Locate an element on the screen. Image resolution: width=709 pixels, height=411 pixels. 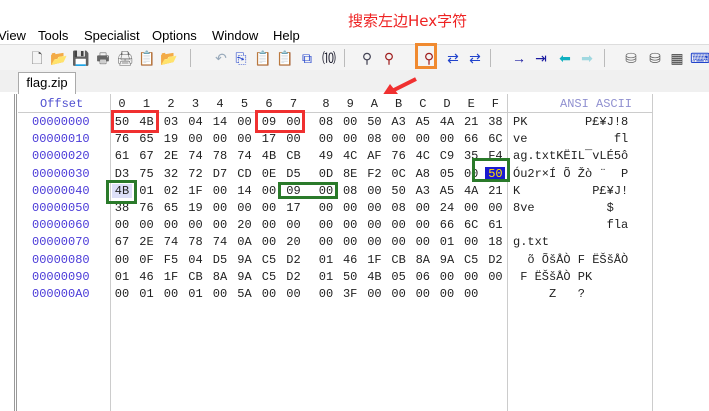
hex-byte: 24 is located at coordinates (447, 208).